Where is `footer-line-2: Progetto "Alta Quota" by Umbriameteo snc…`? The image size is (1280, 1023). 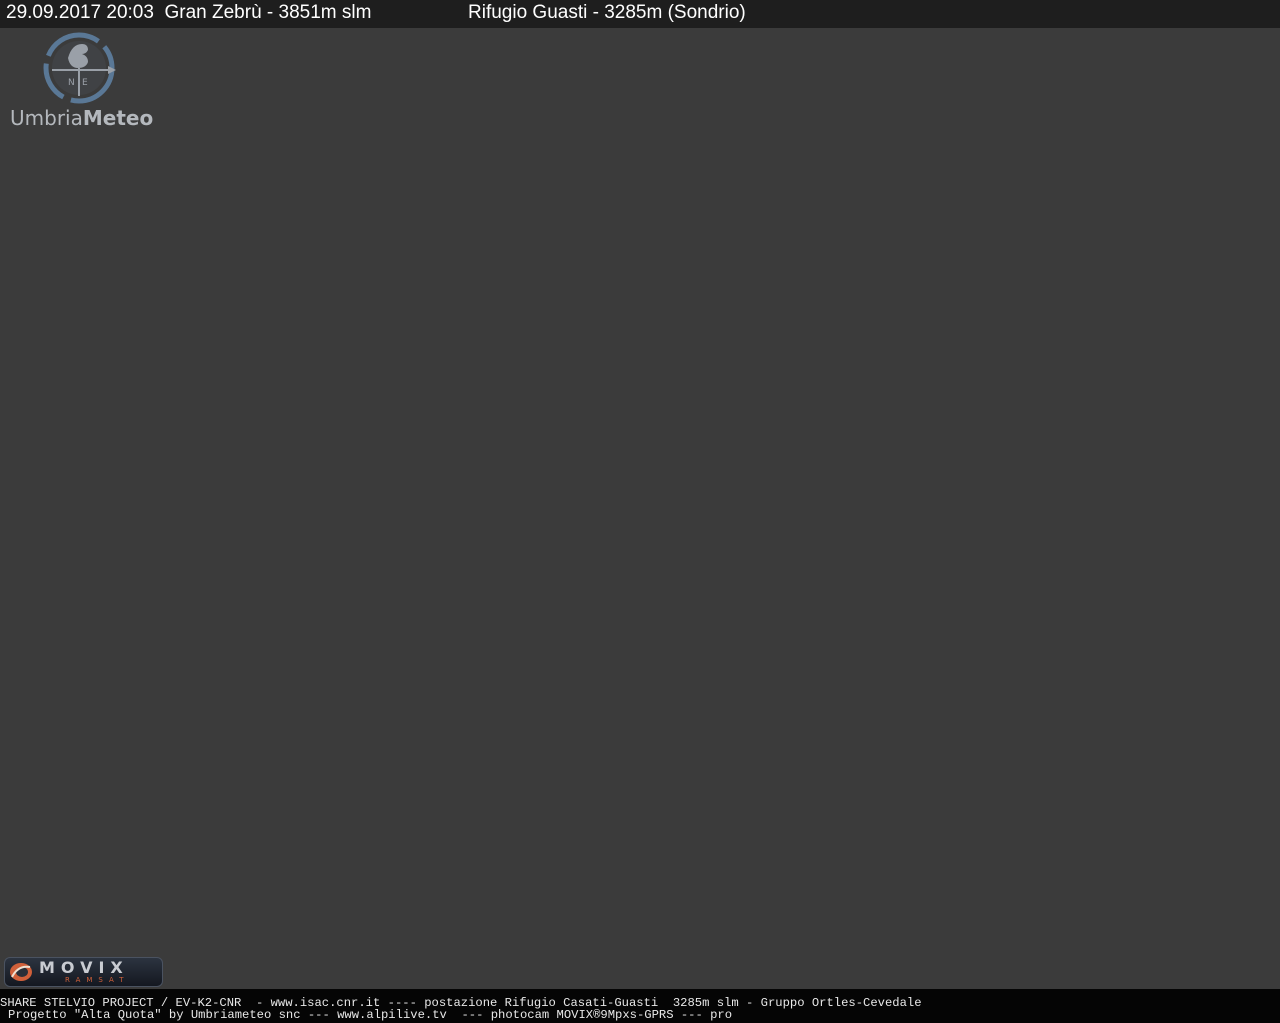 footer-line-2: Progetto "Alta Quota" by Umbriameteo snc… is located at coordinates (370, 1015).